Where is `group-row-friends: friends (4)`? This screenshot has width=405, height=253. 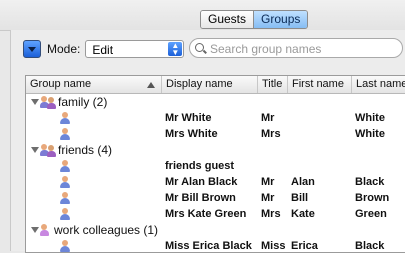
group-row-friends: friends (4) is located at coordinates (215, 150).